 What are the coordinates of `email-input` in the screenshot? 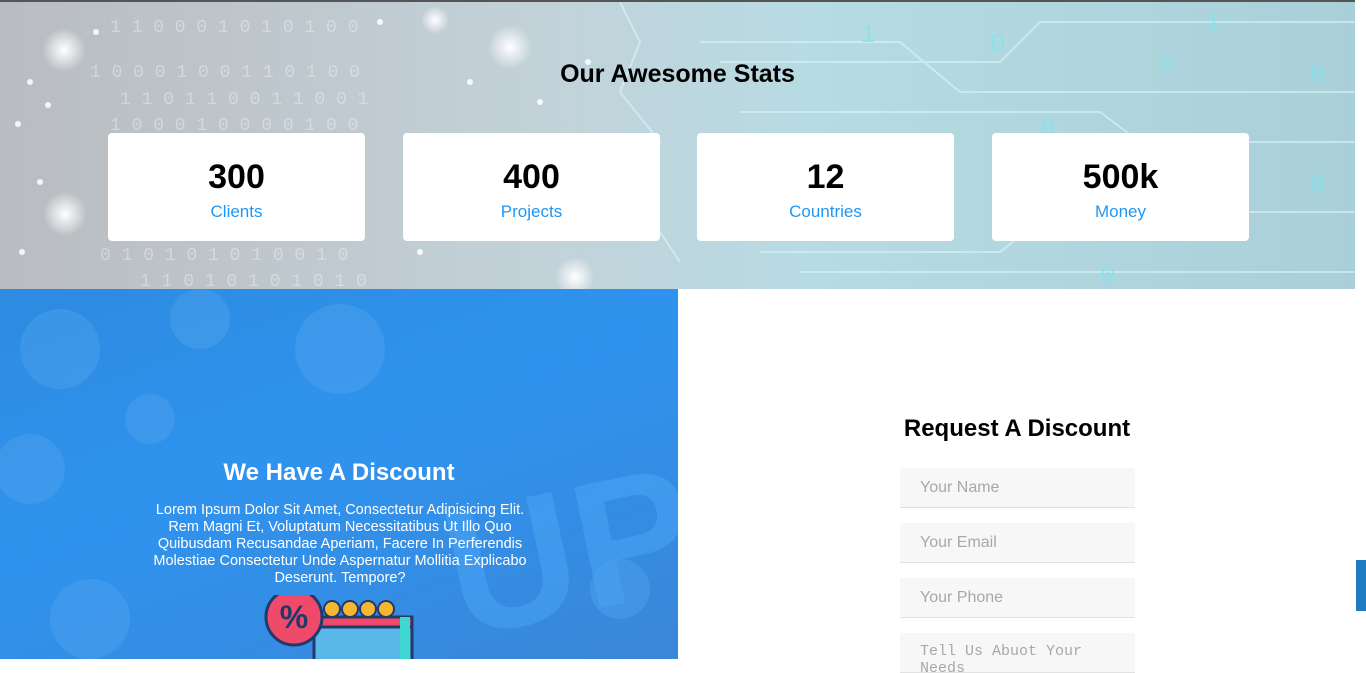 It's located at (1017, 543).